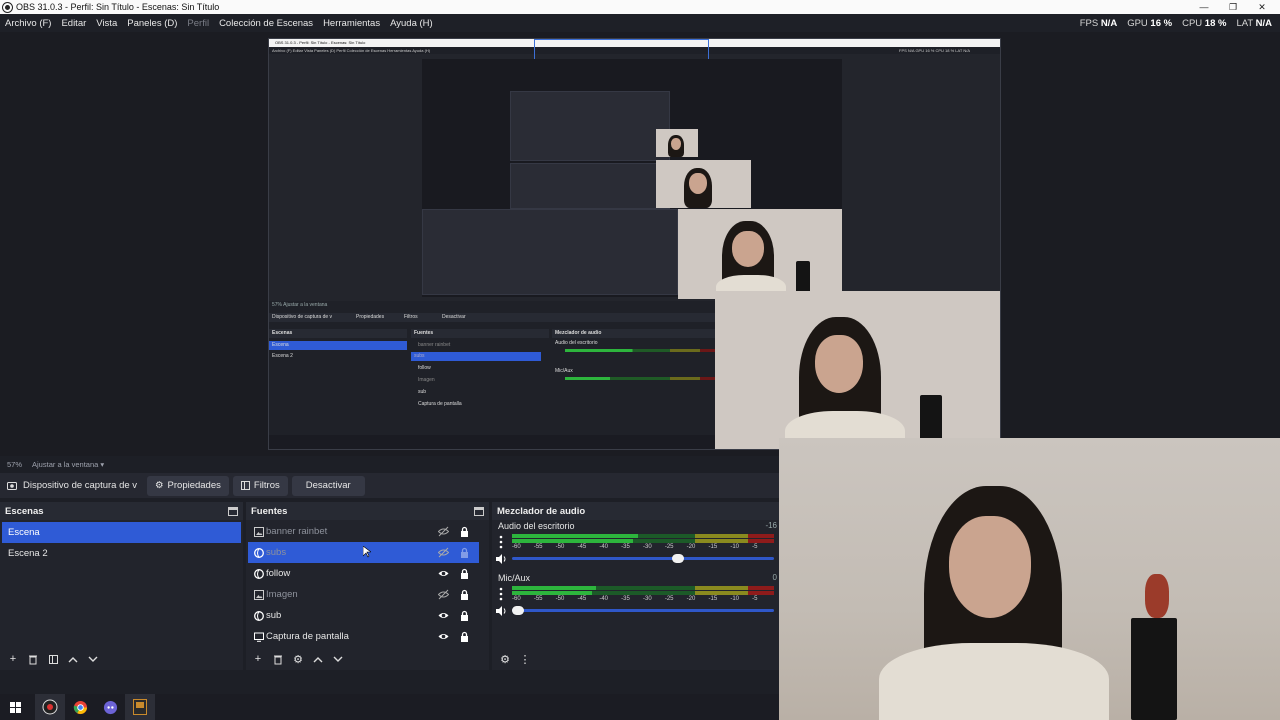 Image resolution: width=1280 pixels, height=720 pixels. I want to click on source-item: sub, so click(363, 615).